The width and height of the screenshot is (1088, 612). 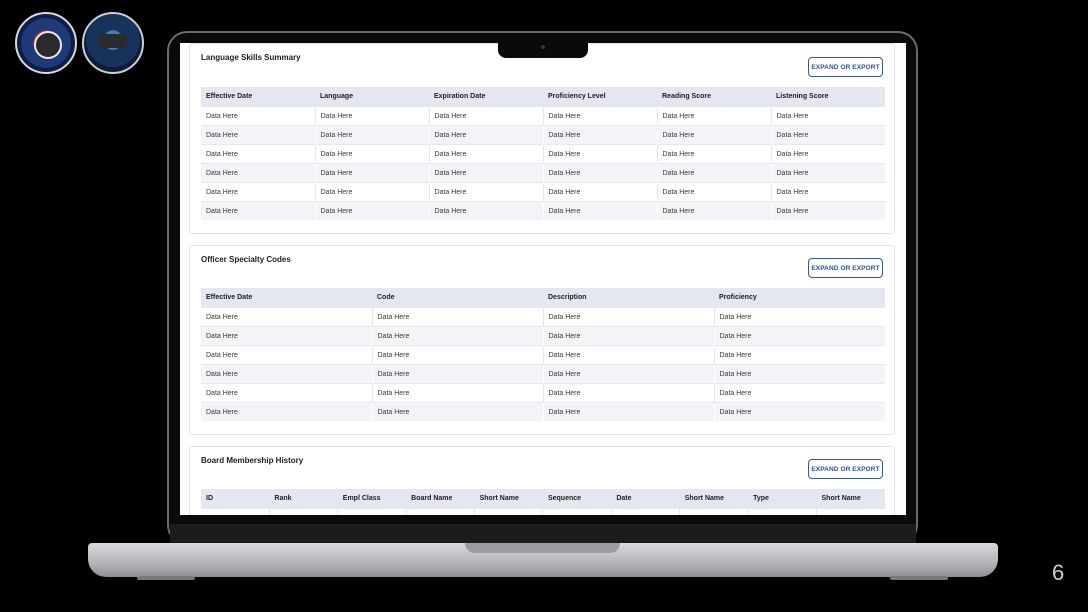 I want to click on card-title: Language Skills Summary, so click(x=251, y=57).